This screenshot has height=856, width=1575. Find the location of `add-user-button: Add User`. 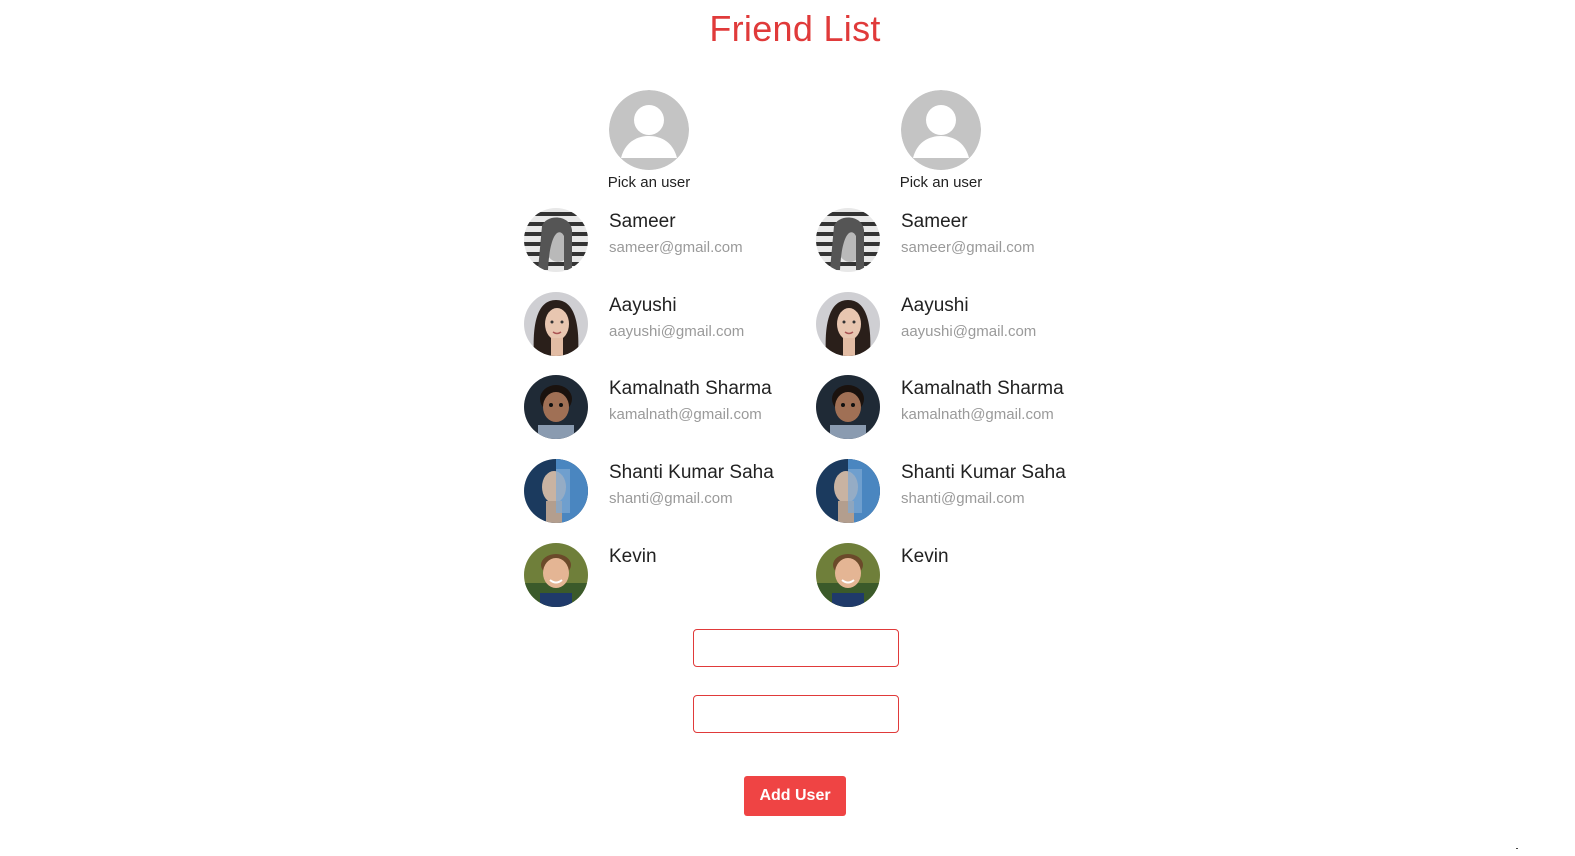

add-user-button: Add User is located at coordinates (795, 796).